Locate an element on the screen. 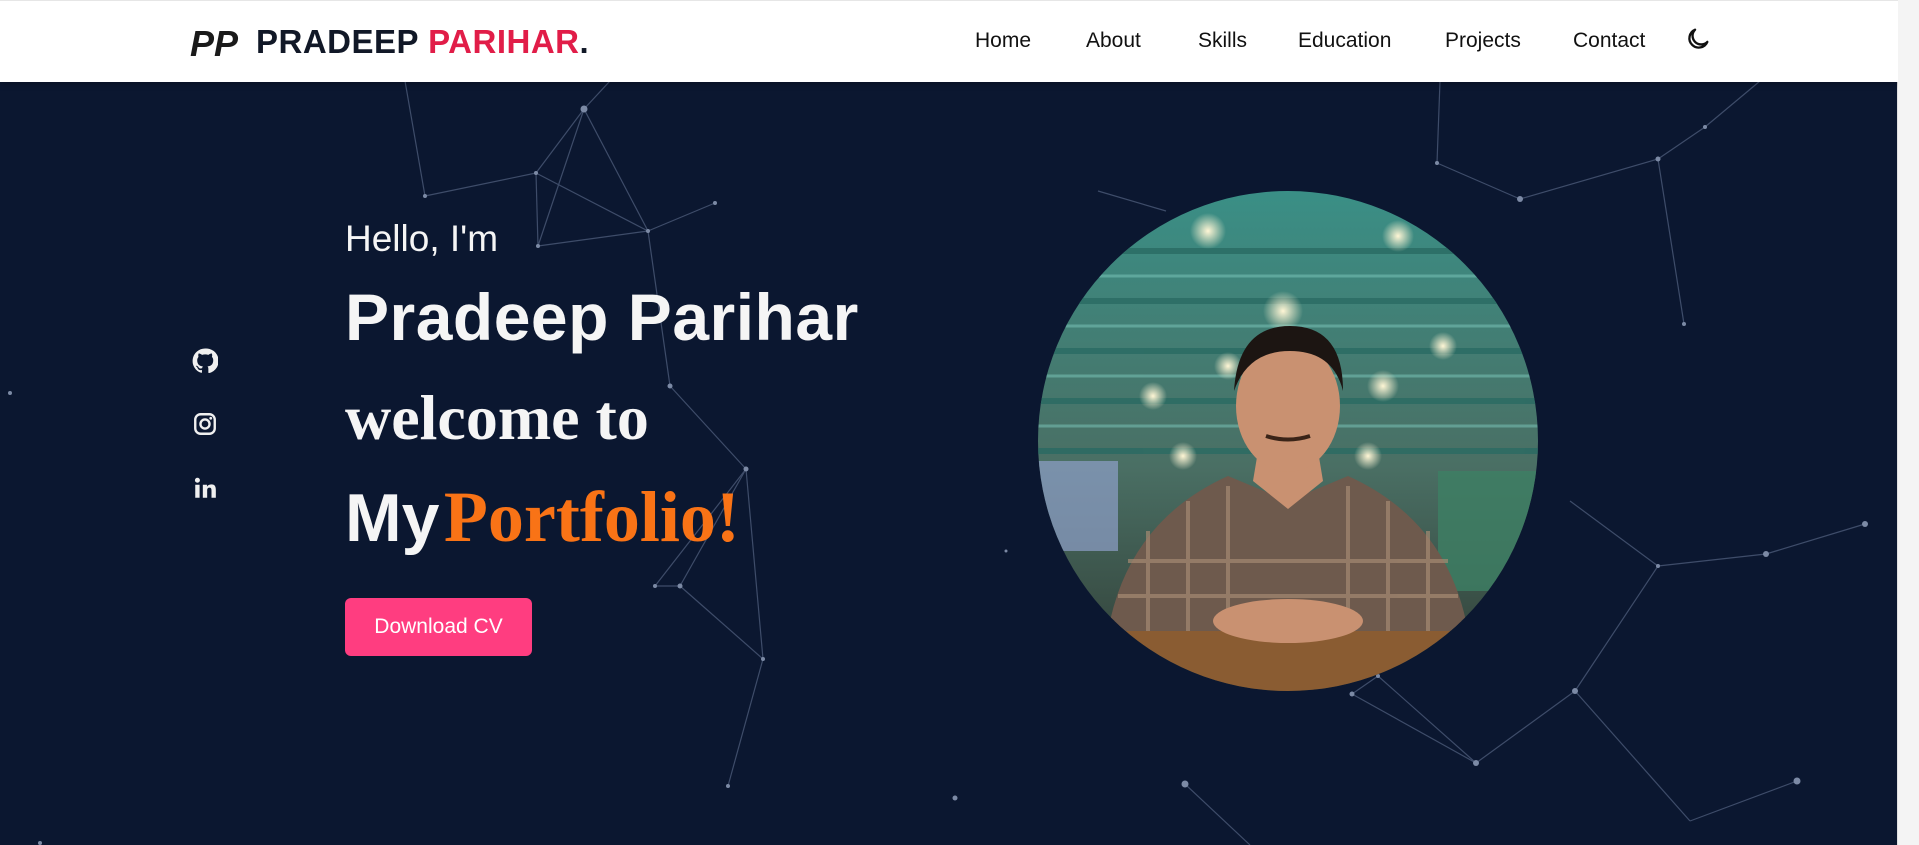  nav-about: About is located at coordinates (1113, 41).